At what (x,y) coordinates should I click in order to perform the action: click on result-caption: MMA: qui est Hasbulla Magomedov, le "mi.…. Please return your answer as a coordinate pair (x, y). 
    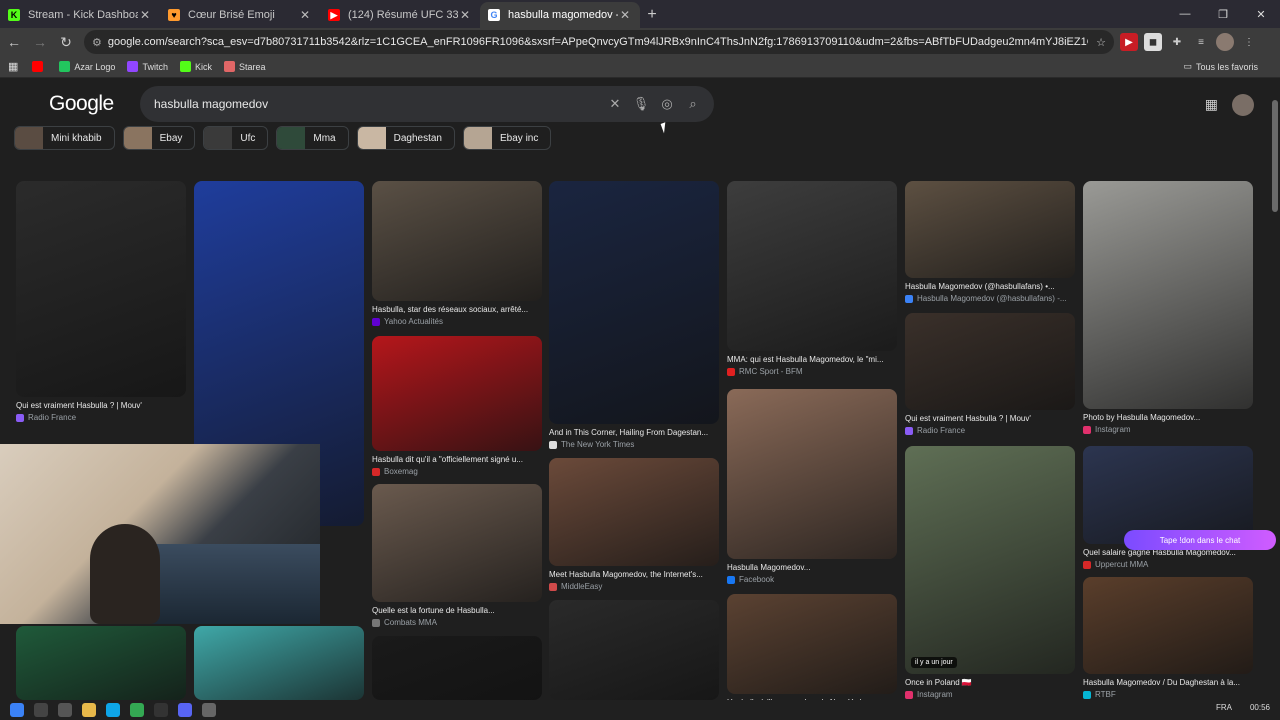
    Looking at the image, I should click on (812, 359).